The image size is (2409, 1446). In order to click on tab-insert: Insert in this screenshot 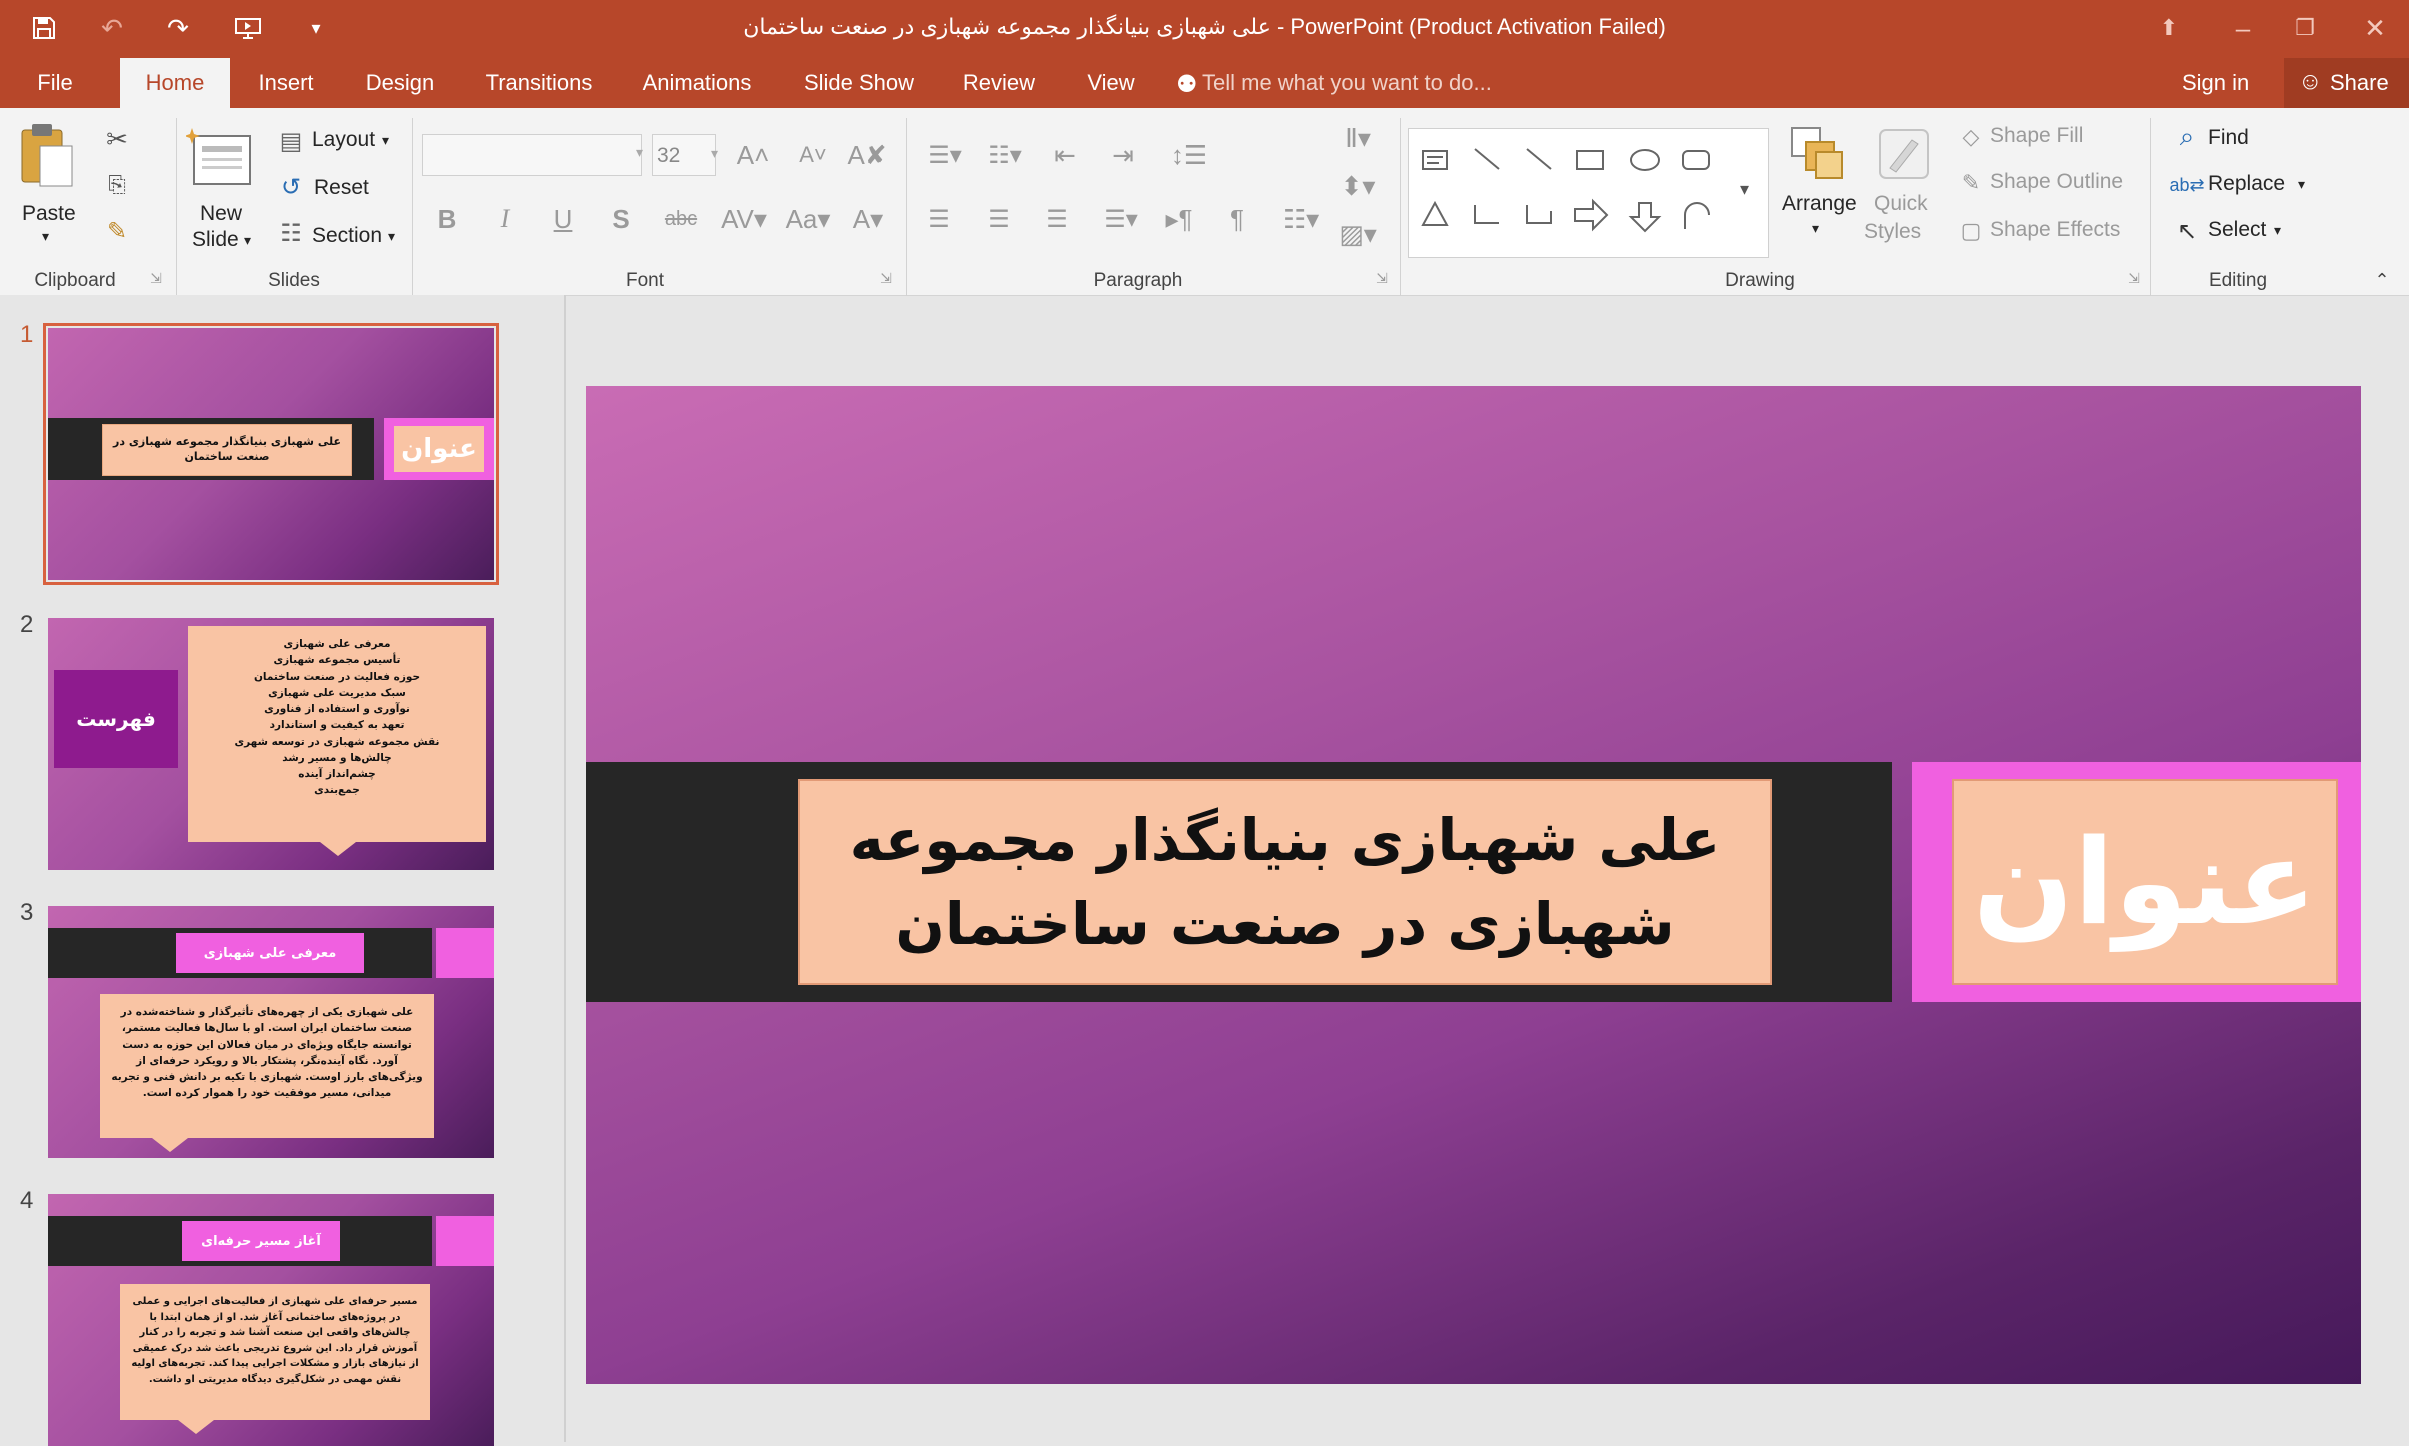, I will do `click(286, 83)`.